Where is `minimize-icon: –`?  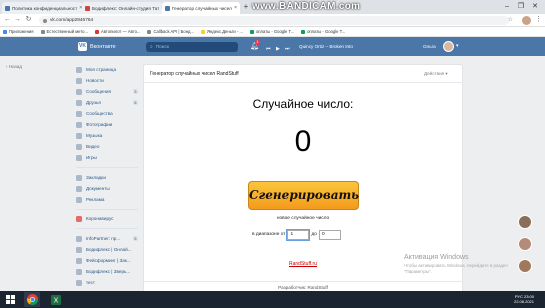
minimize-icon: – is located at coordinates (507, 6).